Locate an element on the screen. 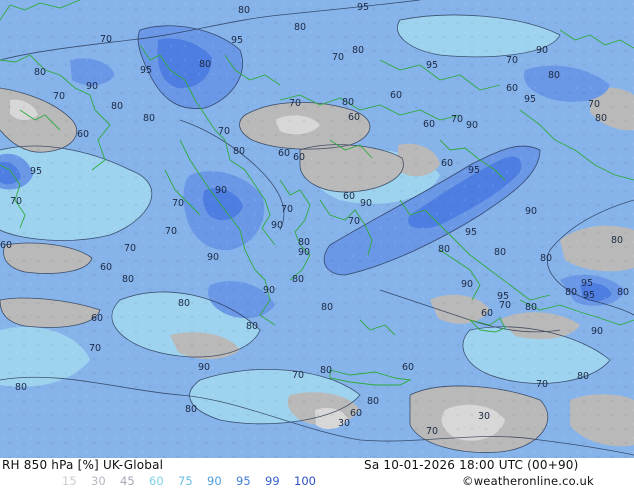 The height and width of the screenshot is (490, 634). legend-level-75: 75 is located at coordinates (185, 481).